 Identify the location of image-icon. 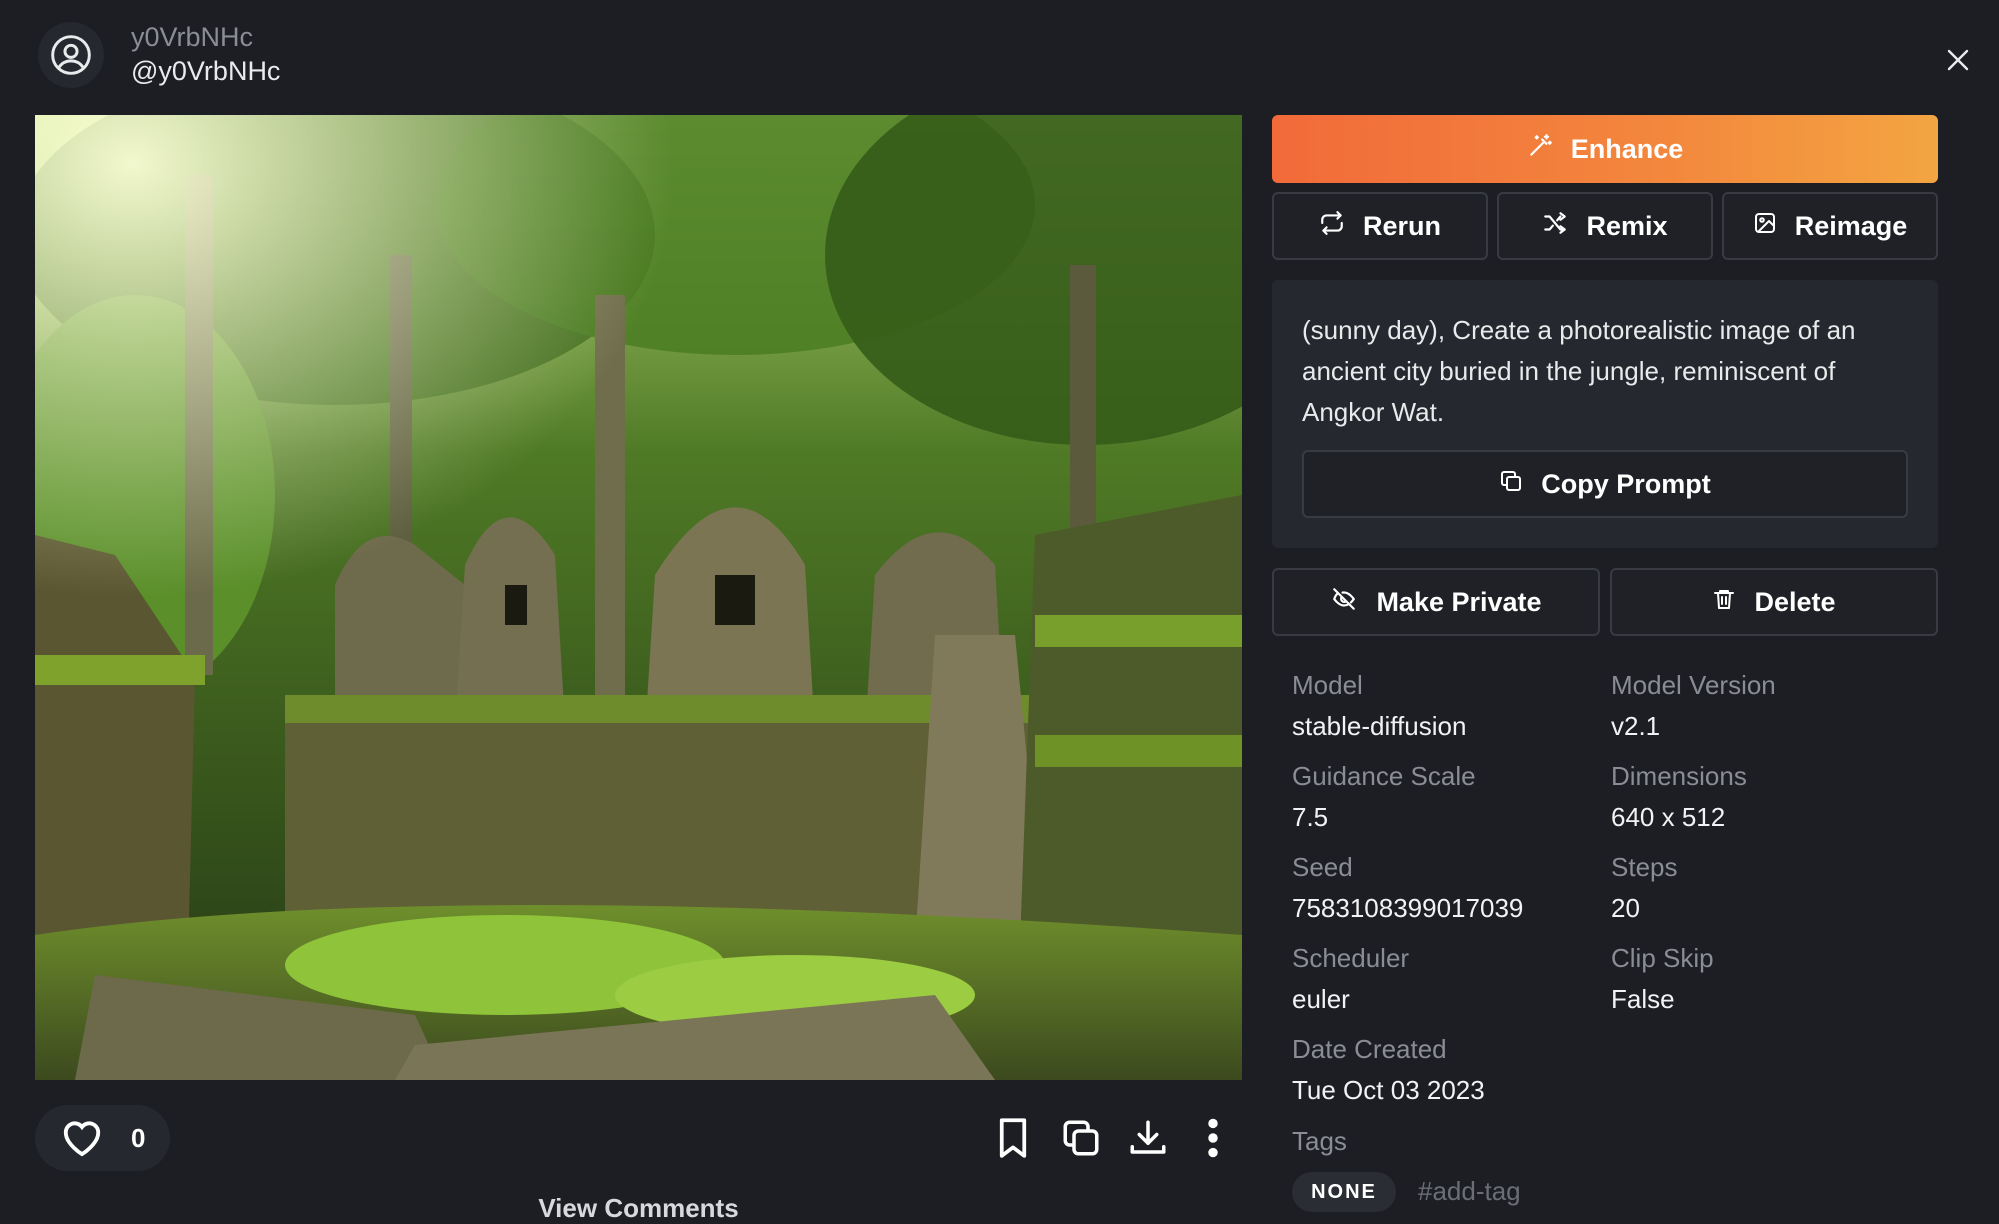
(1765, 226).